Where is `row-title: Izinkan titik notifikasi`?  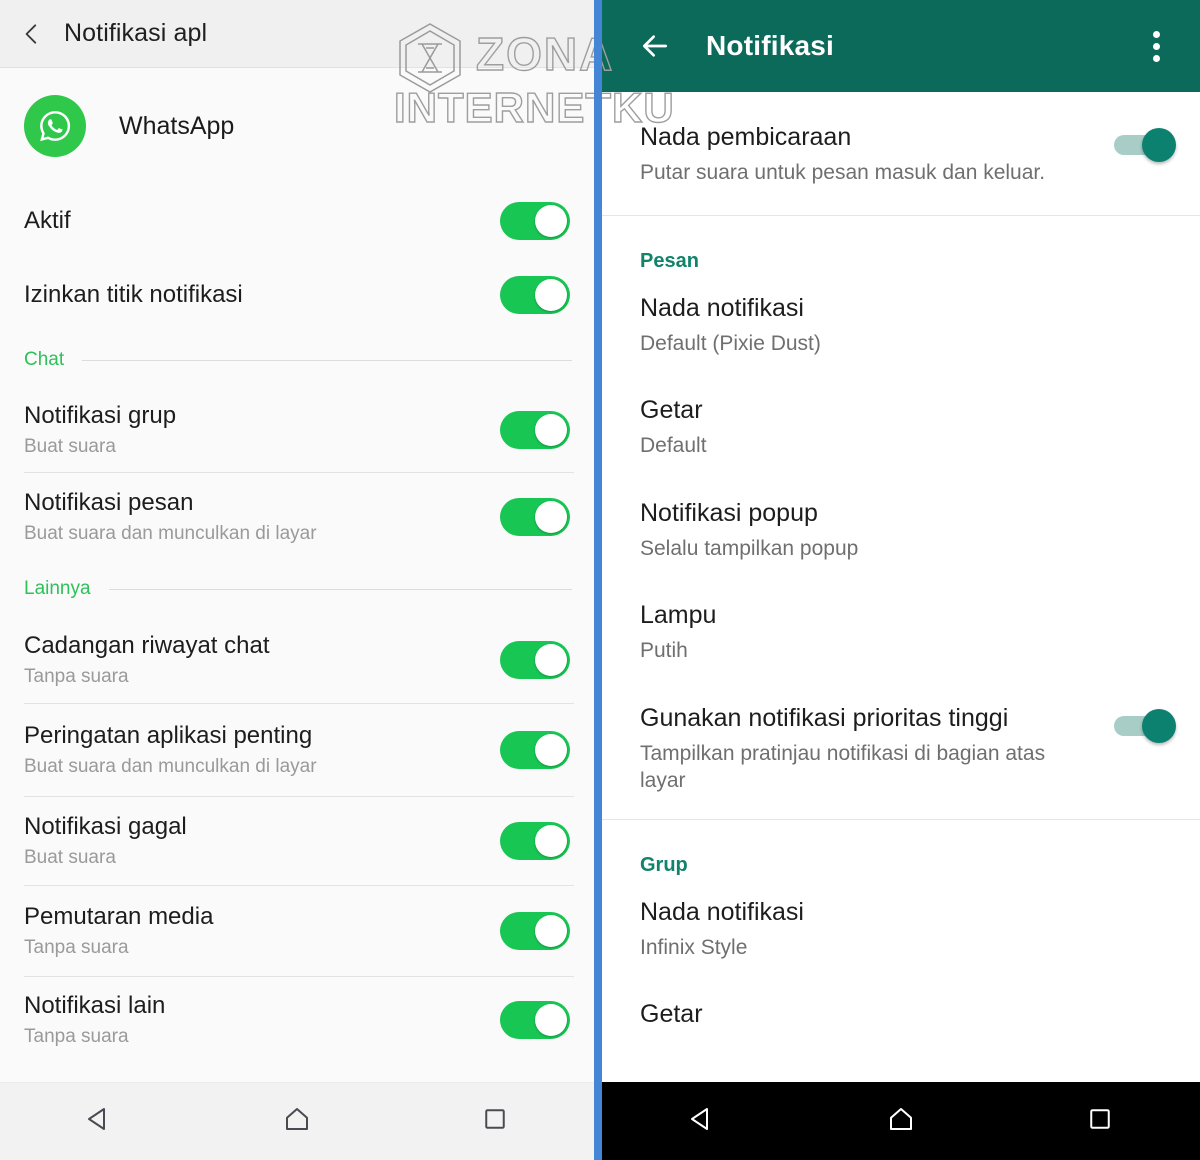
row-title: Izinkan titik notifikasi is located at coordinates (133, 294).